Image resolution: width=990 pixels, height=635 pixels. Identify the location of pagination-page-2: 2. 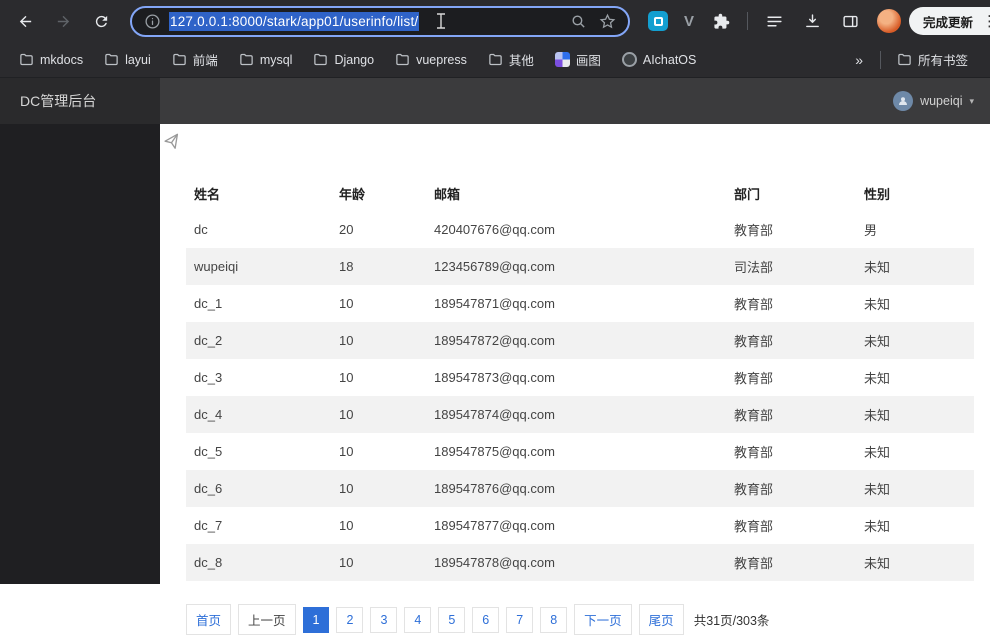
(350, 619).